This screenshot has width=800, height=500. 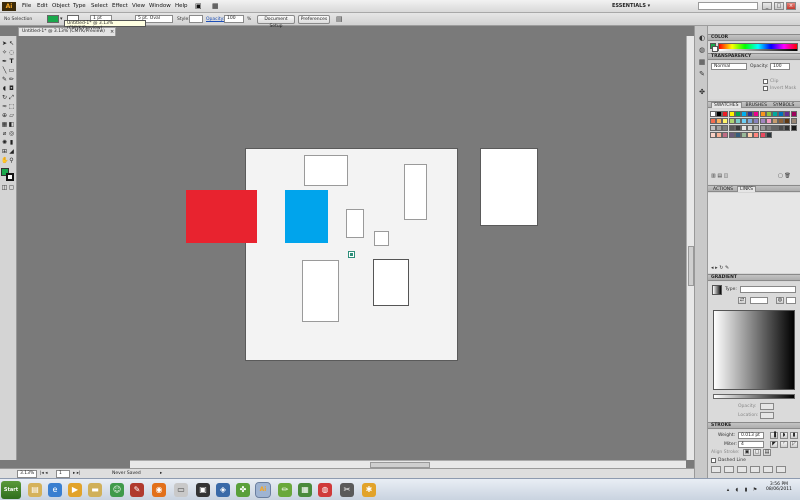 I want to click on chat-icon: ☺, so click(x=117, y=490).